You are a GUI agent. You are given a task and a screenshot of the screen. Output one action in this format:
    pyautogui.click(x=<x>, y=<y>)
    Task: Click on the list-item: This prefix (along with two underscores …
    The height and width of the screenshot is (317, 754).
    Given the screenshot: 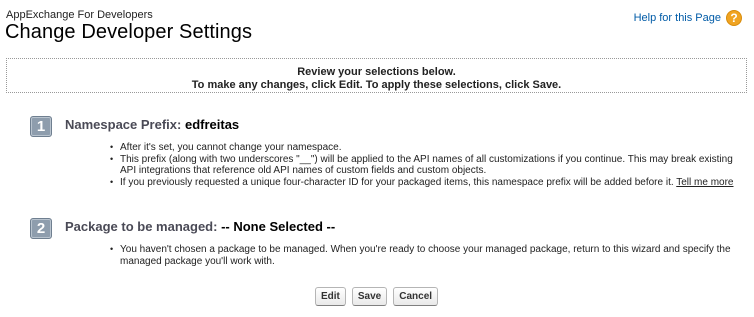 What is the action you would take?
    pyautogui.click(x=428, y=165)
    